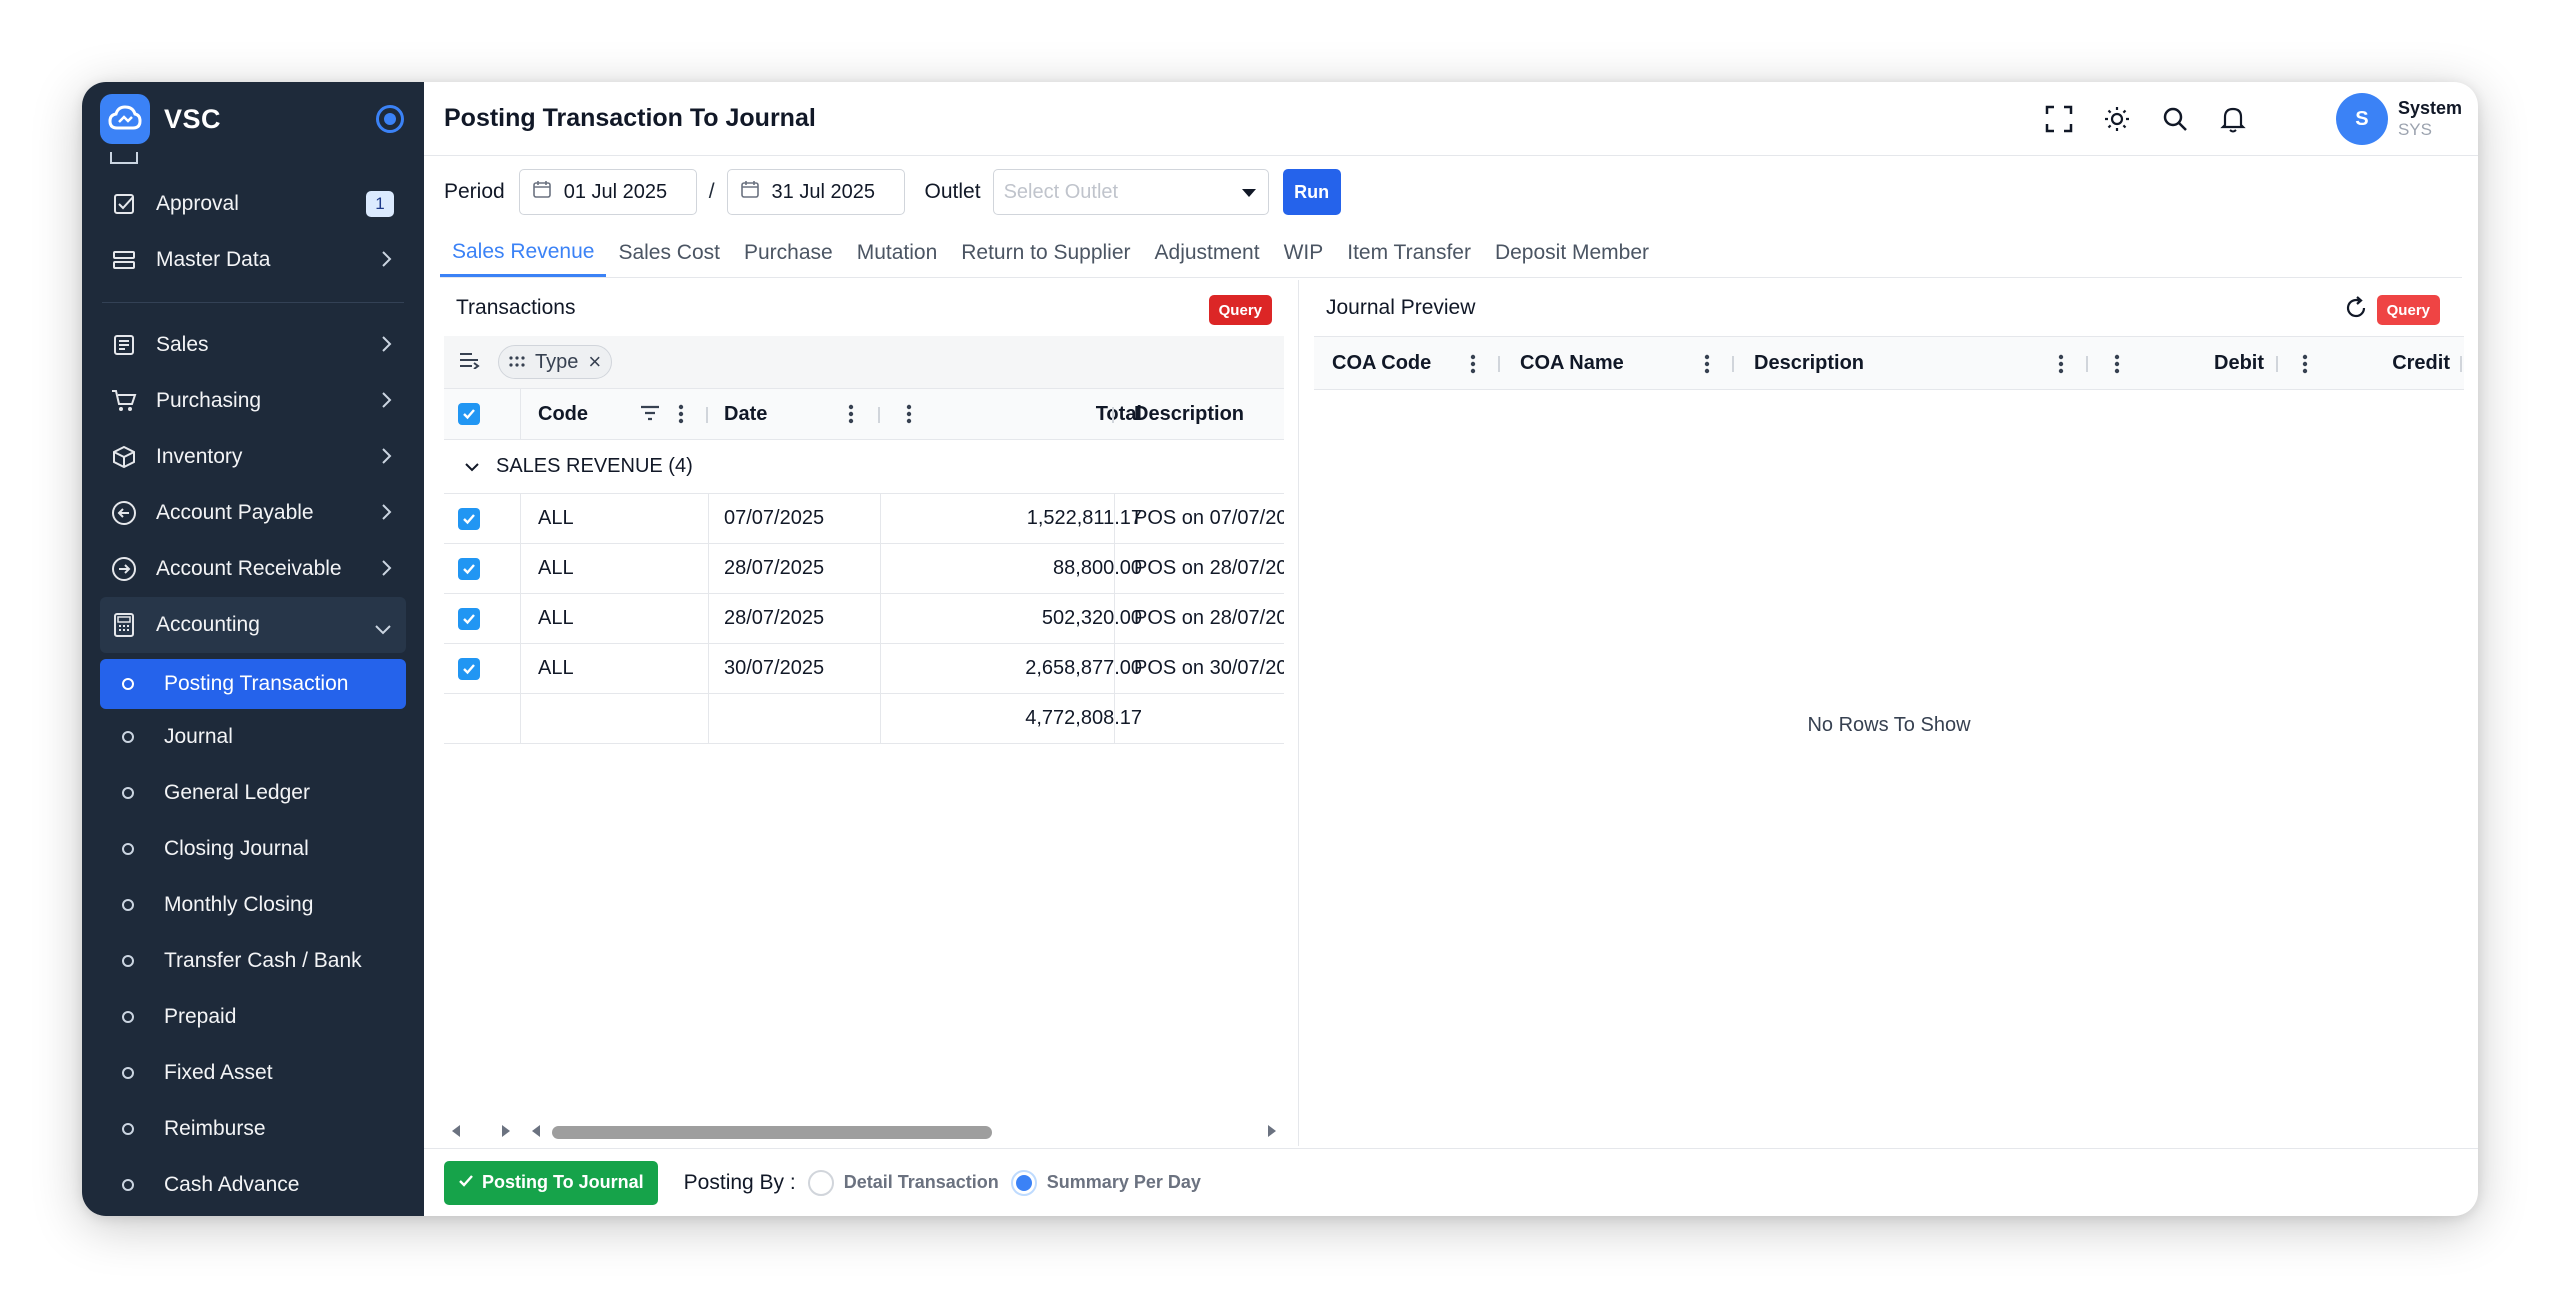 Image resolution: width=2560 pixels, height=1298 pixels. What do you see at coordinates (555, 362) in the screenshot?
I see `group-chip-type: Type ×` at bounding box center [555, 362].